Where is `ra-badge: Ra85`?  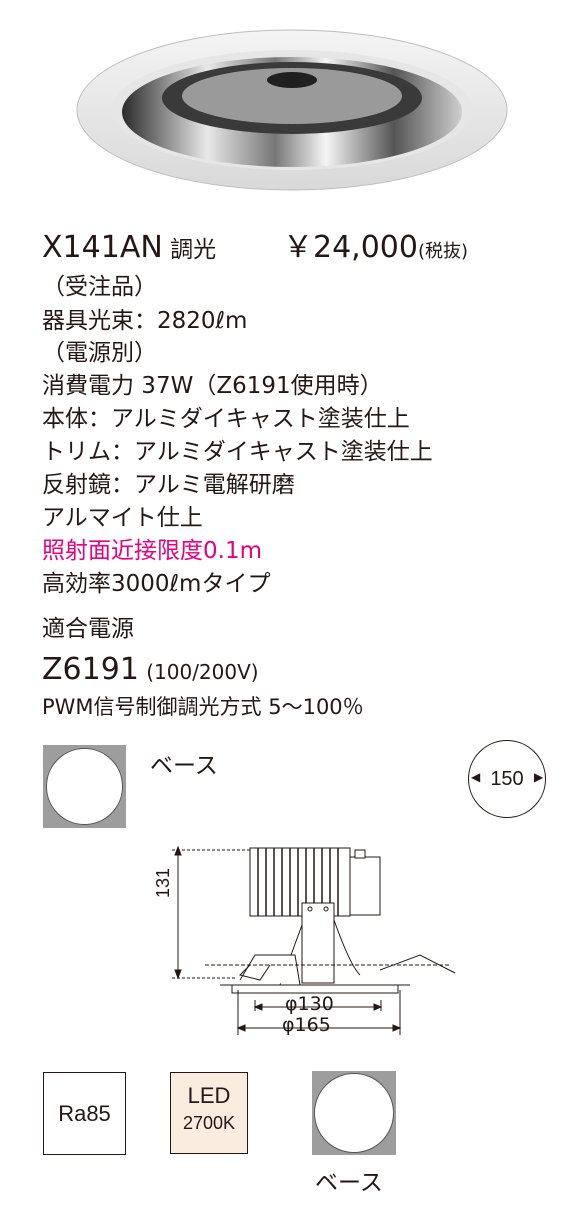
ra-badge: Ra85 is located at coordinates (84, 1113).